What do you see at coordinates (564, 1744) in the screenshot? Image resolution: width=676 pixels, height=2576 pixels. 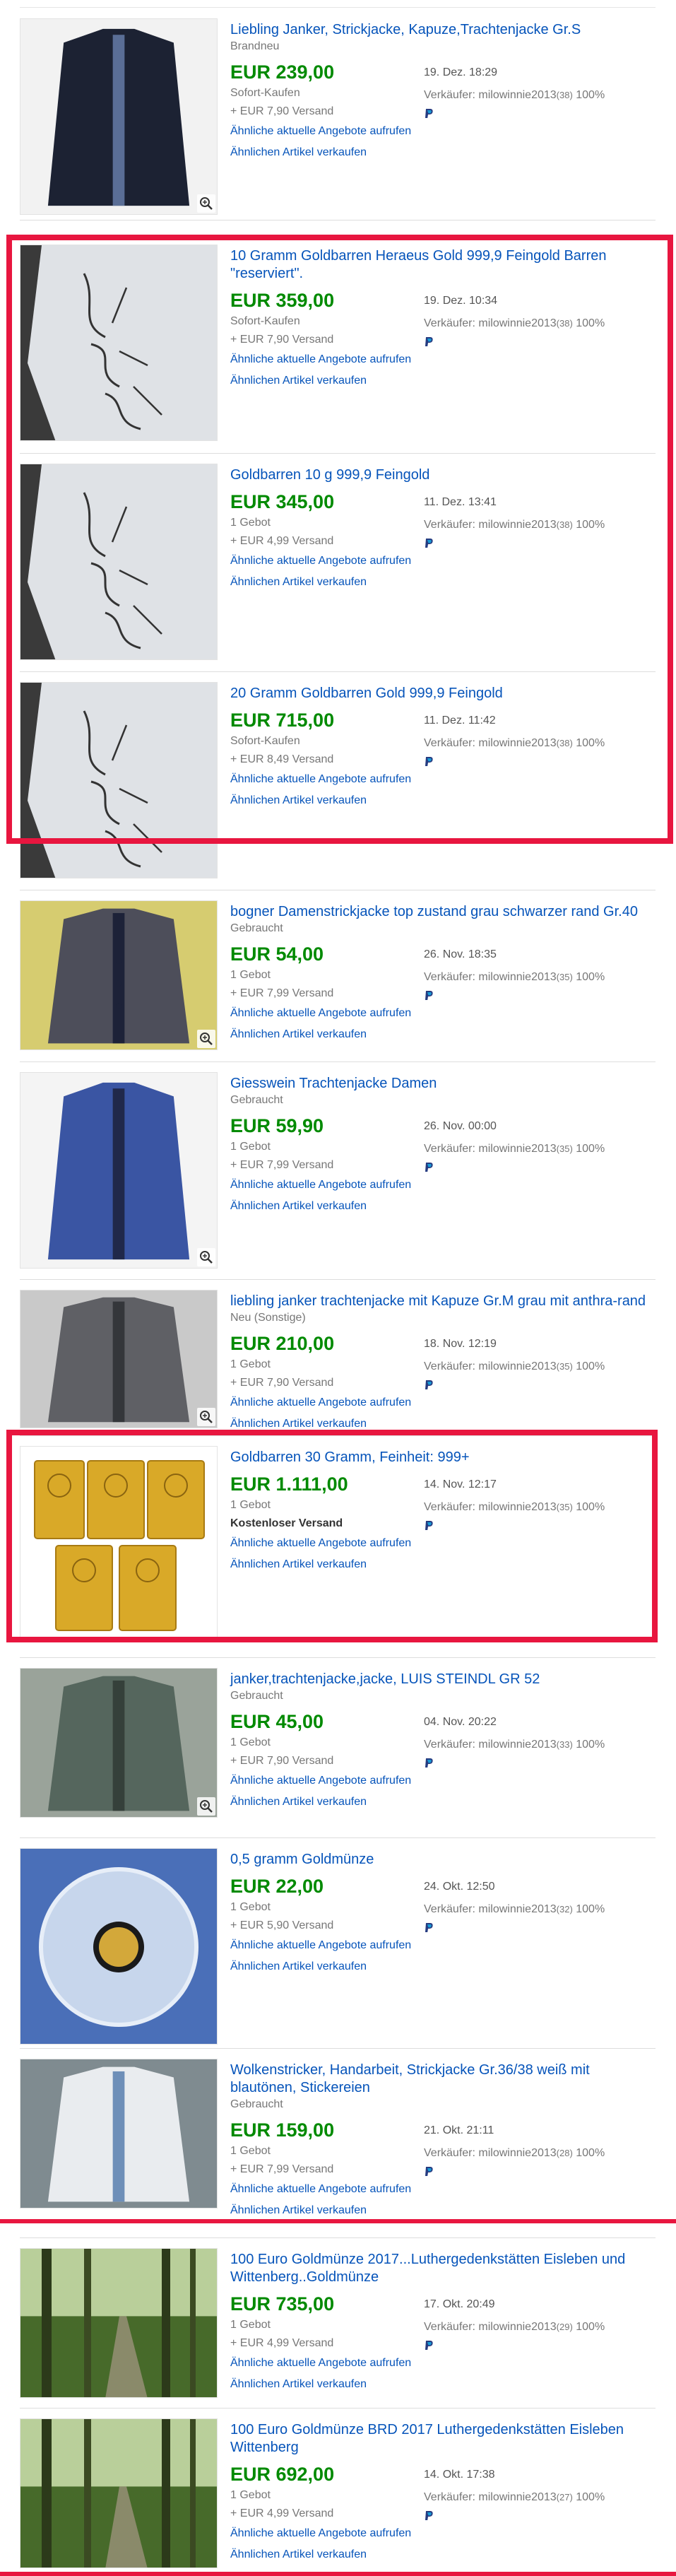 I see `seller-feedback-count: (33)` at bounding box center [564, 1744].